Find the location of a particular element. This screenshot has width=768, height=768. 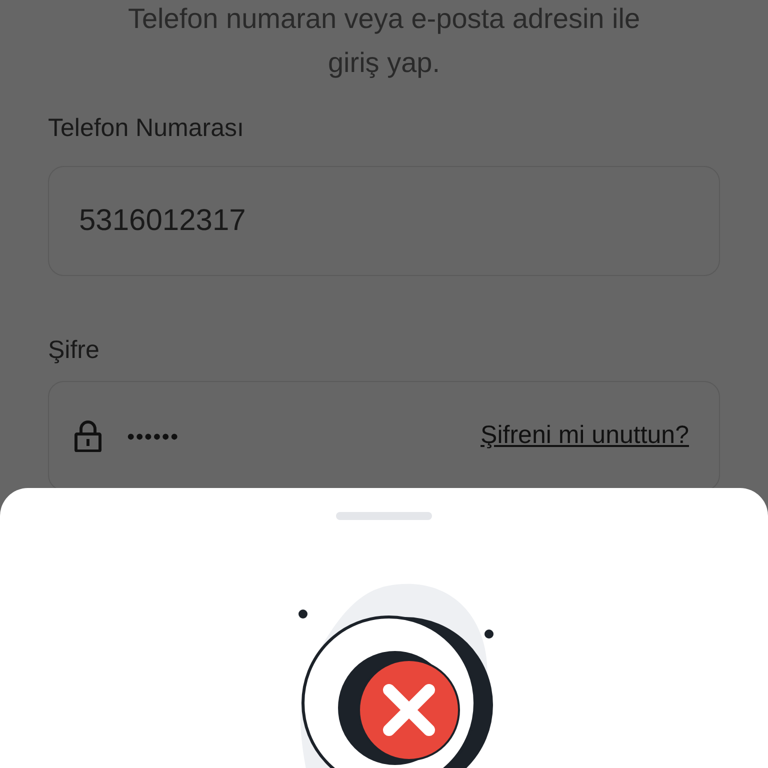

phone-field: 5316012317 is located at coordinates (384, 221).